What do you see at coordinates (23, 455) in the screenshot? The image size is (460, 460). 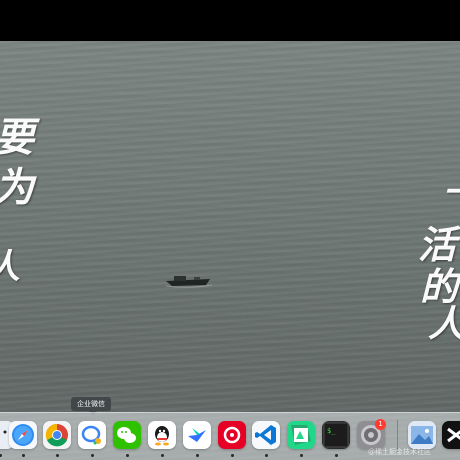 I see `safari-running-dot` at bounding box center [23, 455].